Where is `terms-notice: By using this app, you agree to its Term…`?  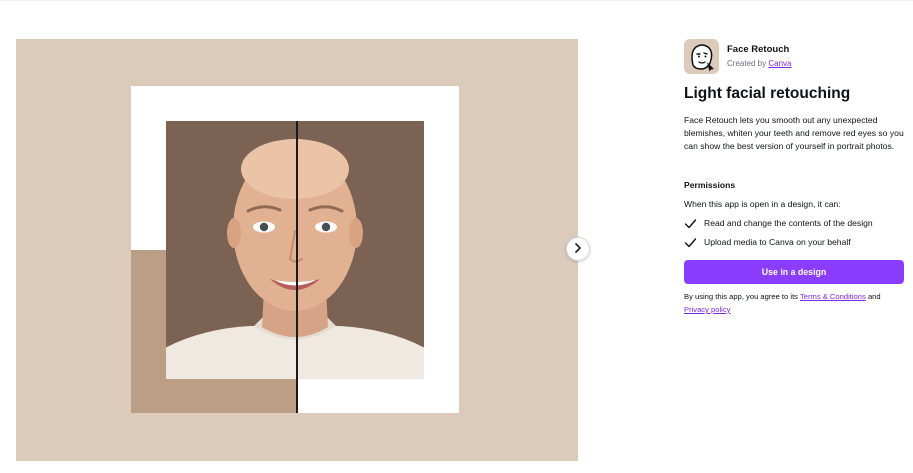
terms-notice: By using this app, you agree to its Term… is located at coordinates (796, 303).